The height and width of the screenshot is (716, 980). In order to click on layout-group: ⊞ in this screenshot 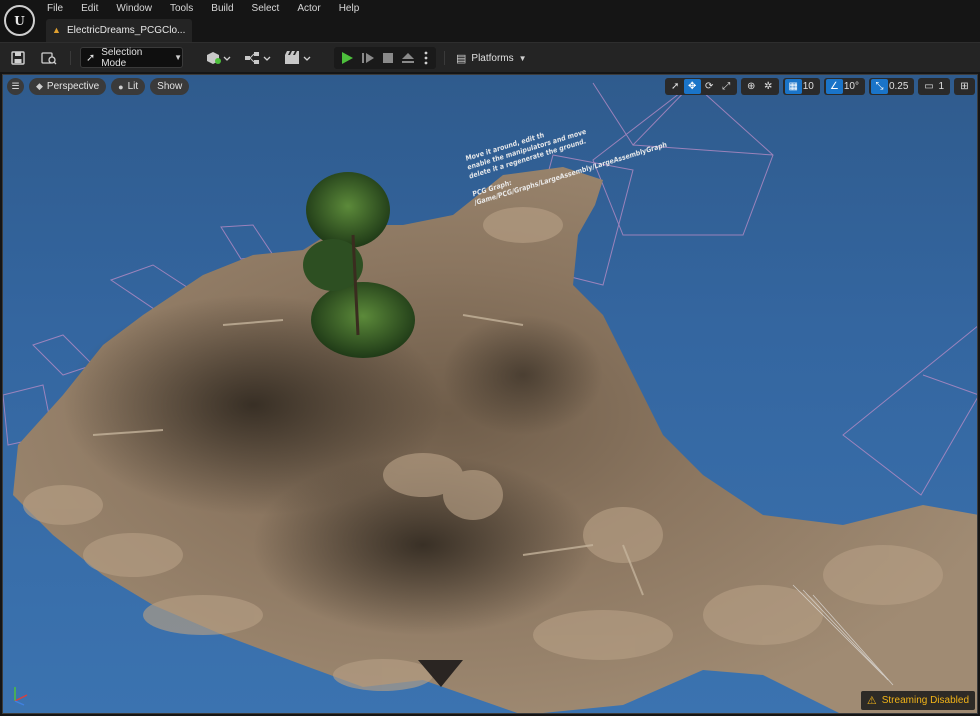, I will do `click(964, 86)`.